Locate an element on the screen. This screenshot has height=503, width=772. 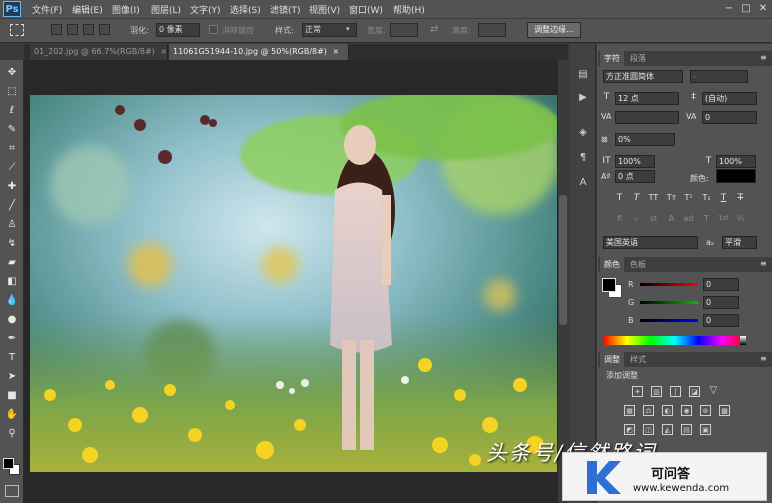
tracking-input: 0 is located at coordinates (729, 117).